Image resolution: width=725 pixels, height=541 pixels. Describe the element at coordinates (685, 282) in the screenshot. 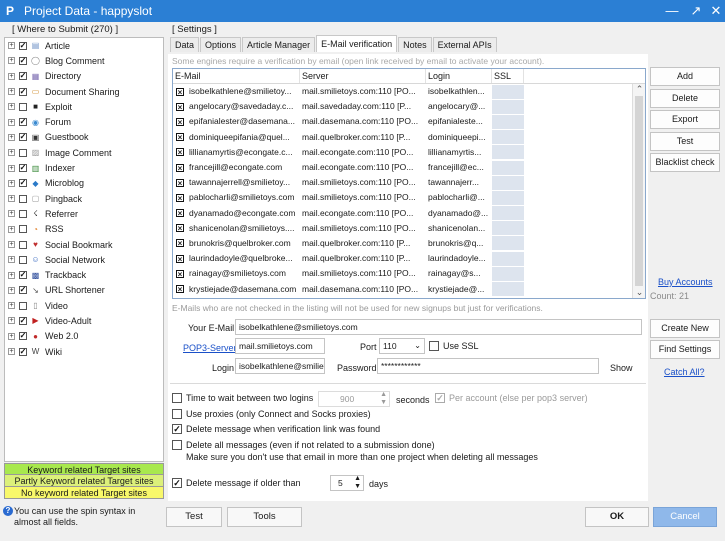

I see `buy-accounts-link: Buy Accounts` at that location.